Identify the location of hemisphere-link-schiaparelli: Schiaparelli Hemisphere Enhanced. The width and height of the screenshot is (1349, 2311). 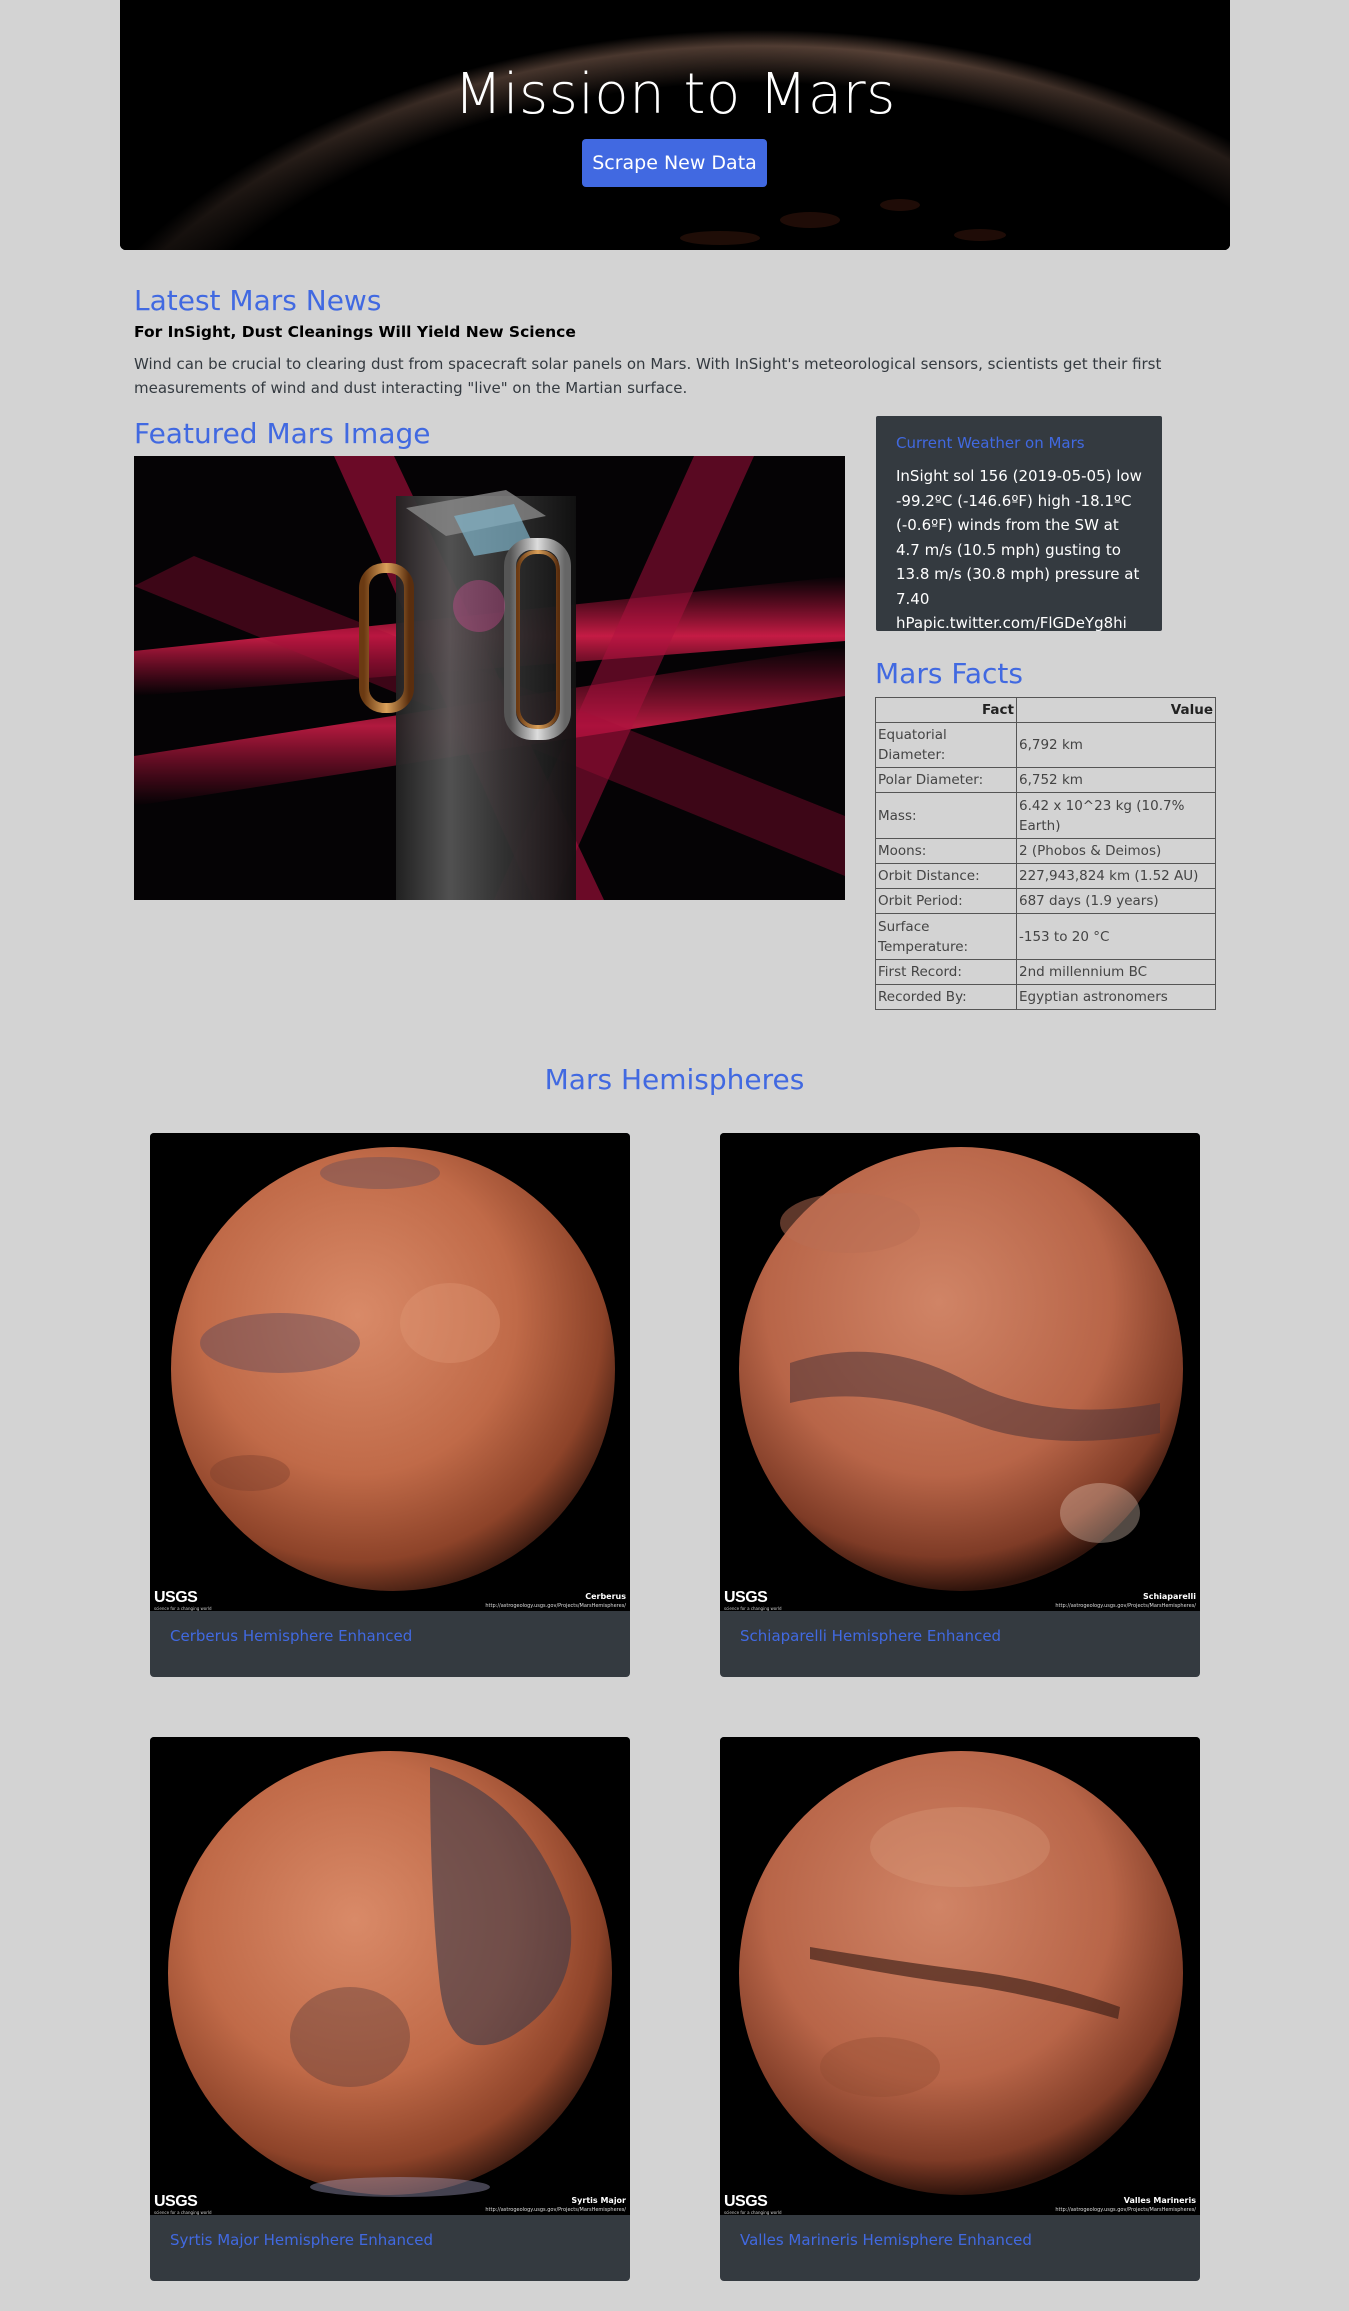
(870, 1636).